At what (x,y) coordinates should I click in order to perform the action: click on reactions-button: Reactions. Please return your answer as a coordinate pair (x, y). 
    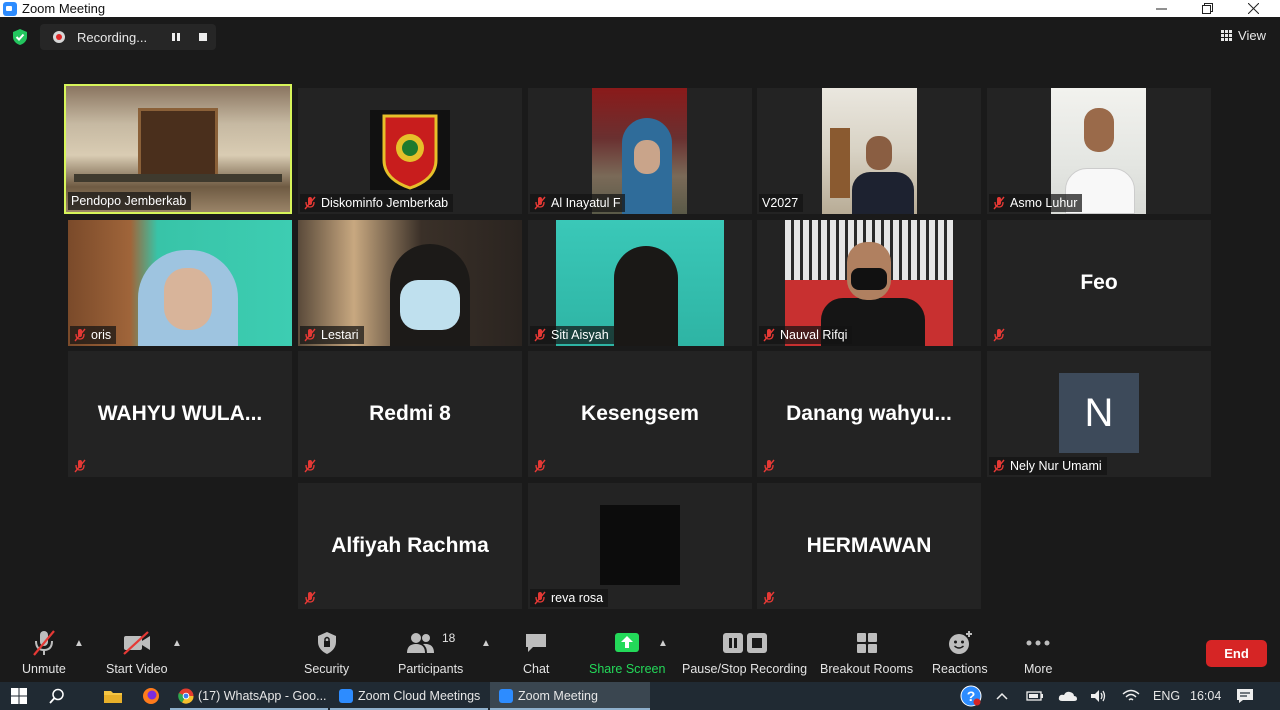
    Looking at the image, I should click on (960, 652).